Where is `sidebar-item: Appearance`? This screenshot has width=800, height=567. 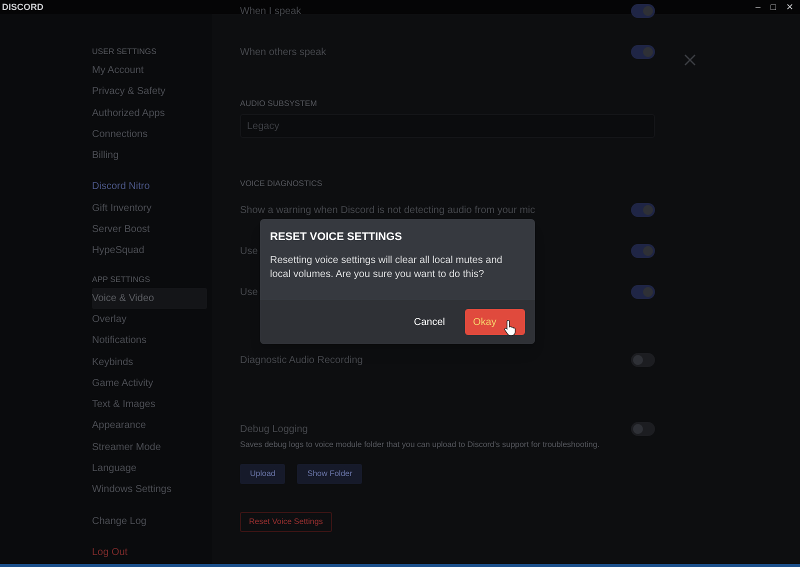 sidebar-item: Appearance is located at coordinates (149, 426).